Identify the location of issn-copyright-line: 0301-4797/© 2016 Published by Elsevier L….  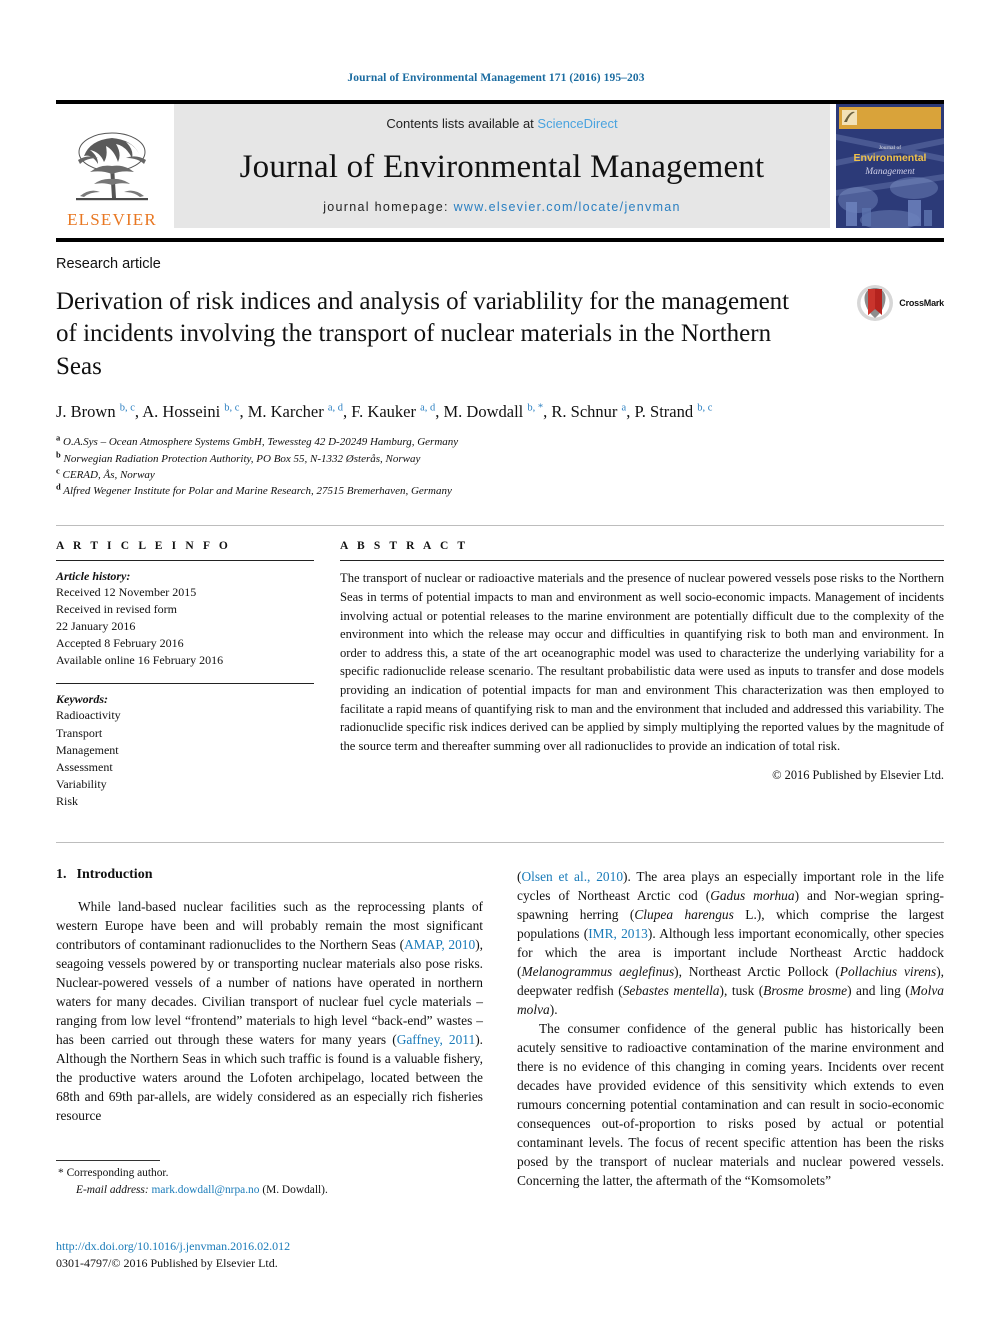
(167, 1263).